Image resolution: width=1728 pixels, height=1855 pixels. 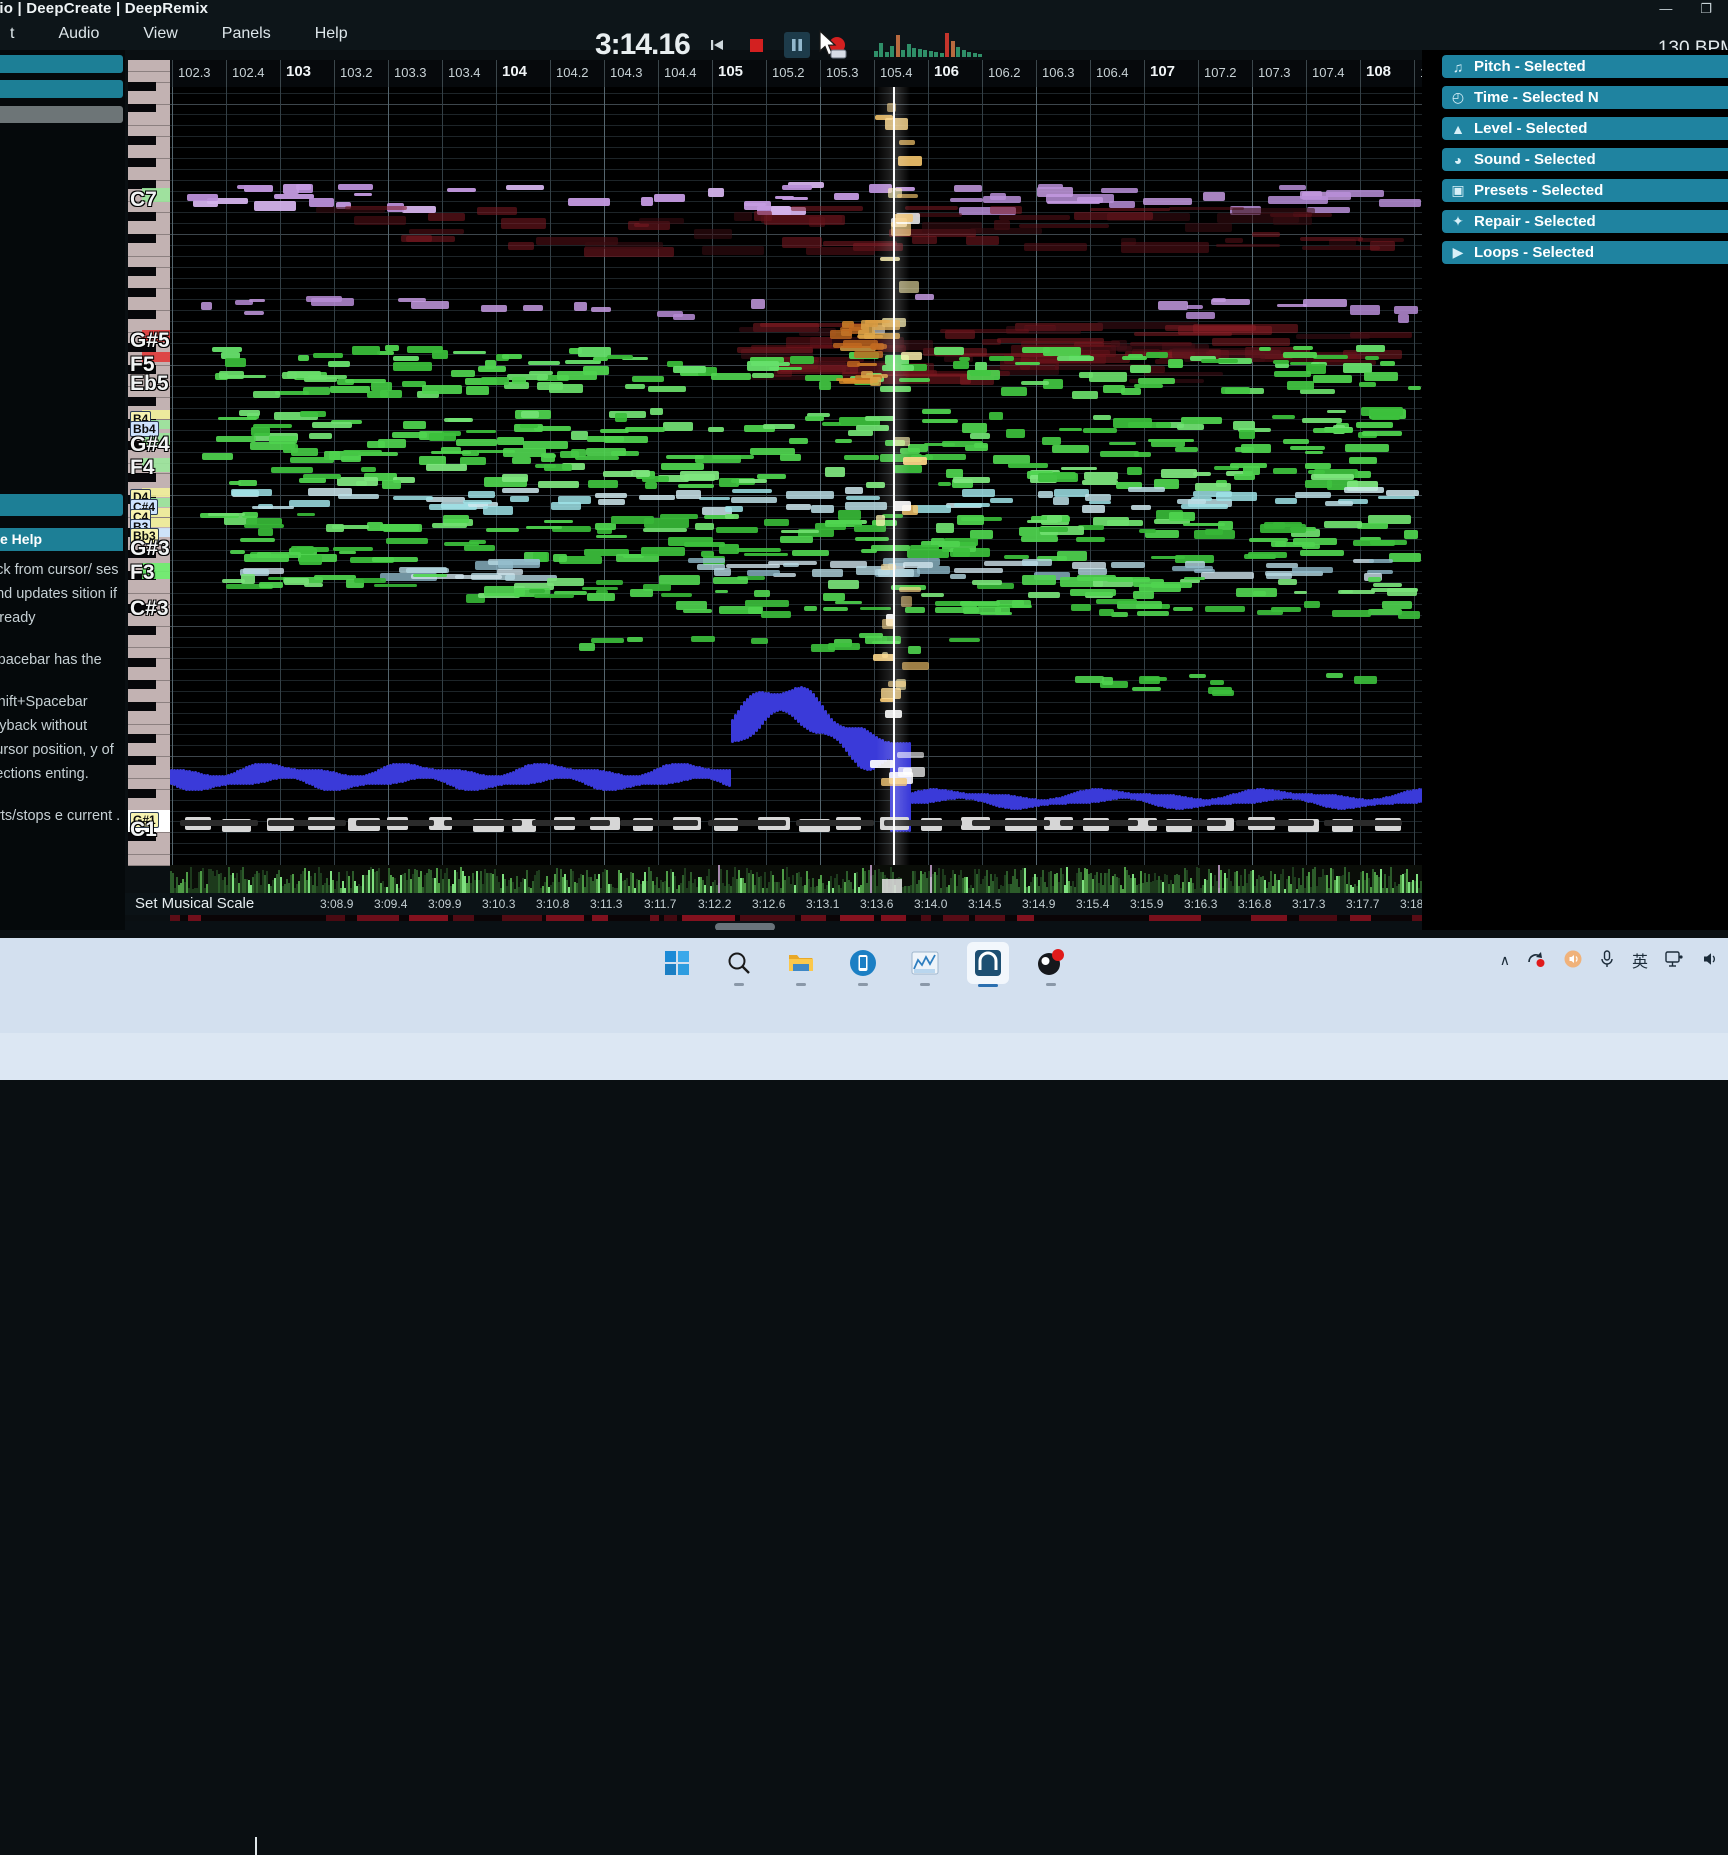 I want to click on search-button, so click(x=739, y=964).